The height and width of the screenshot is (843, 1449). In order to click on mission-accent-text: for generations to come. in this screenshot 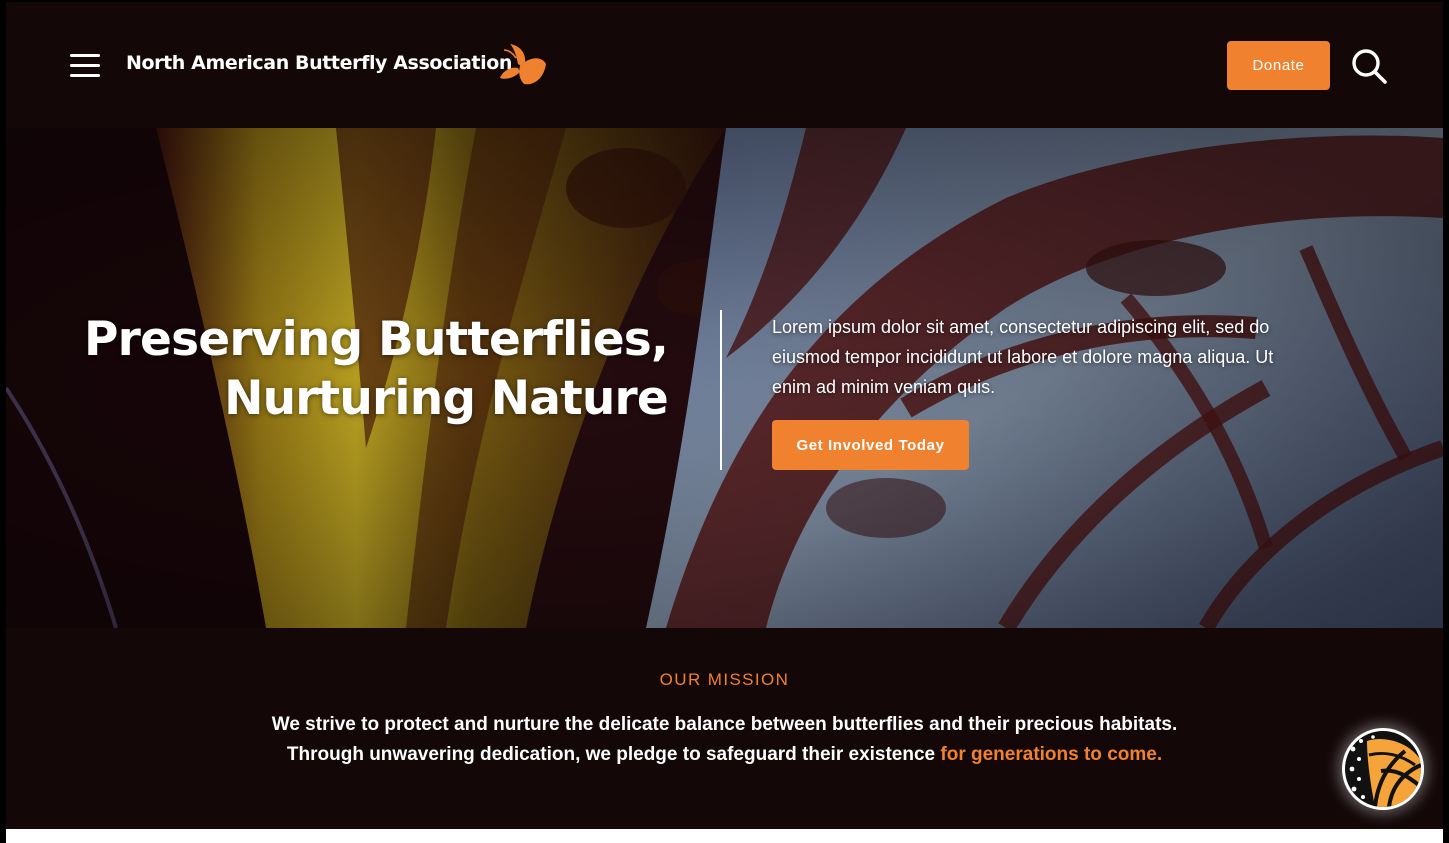, I will do `click(1051, 754)`.